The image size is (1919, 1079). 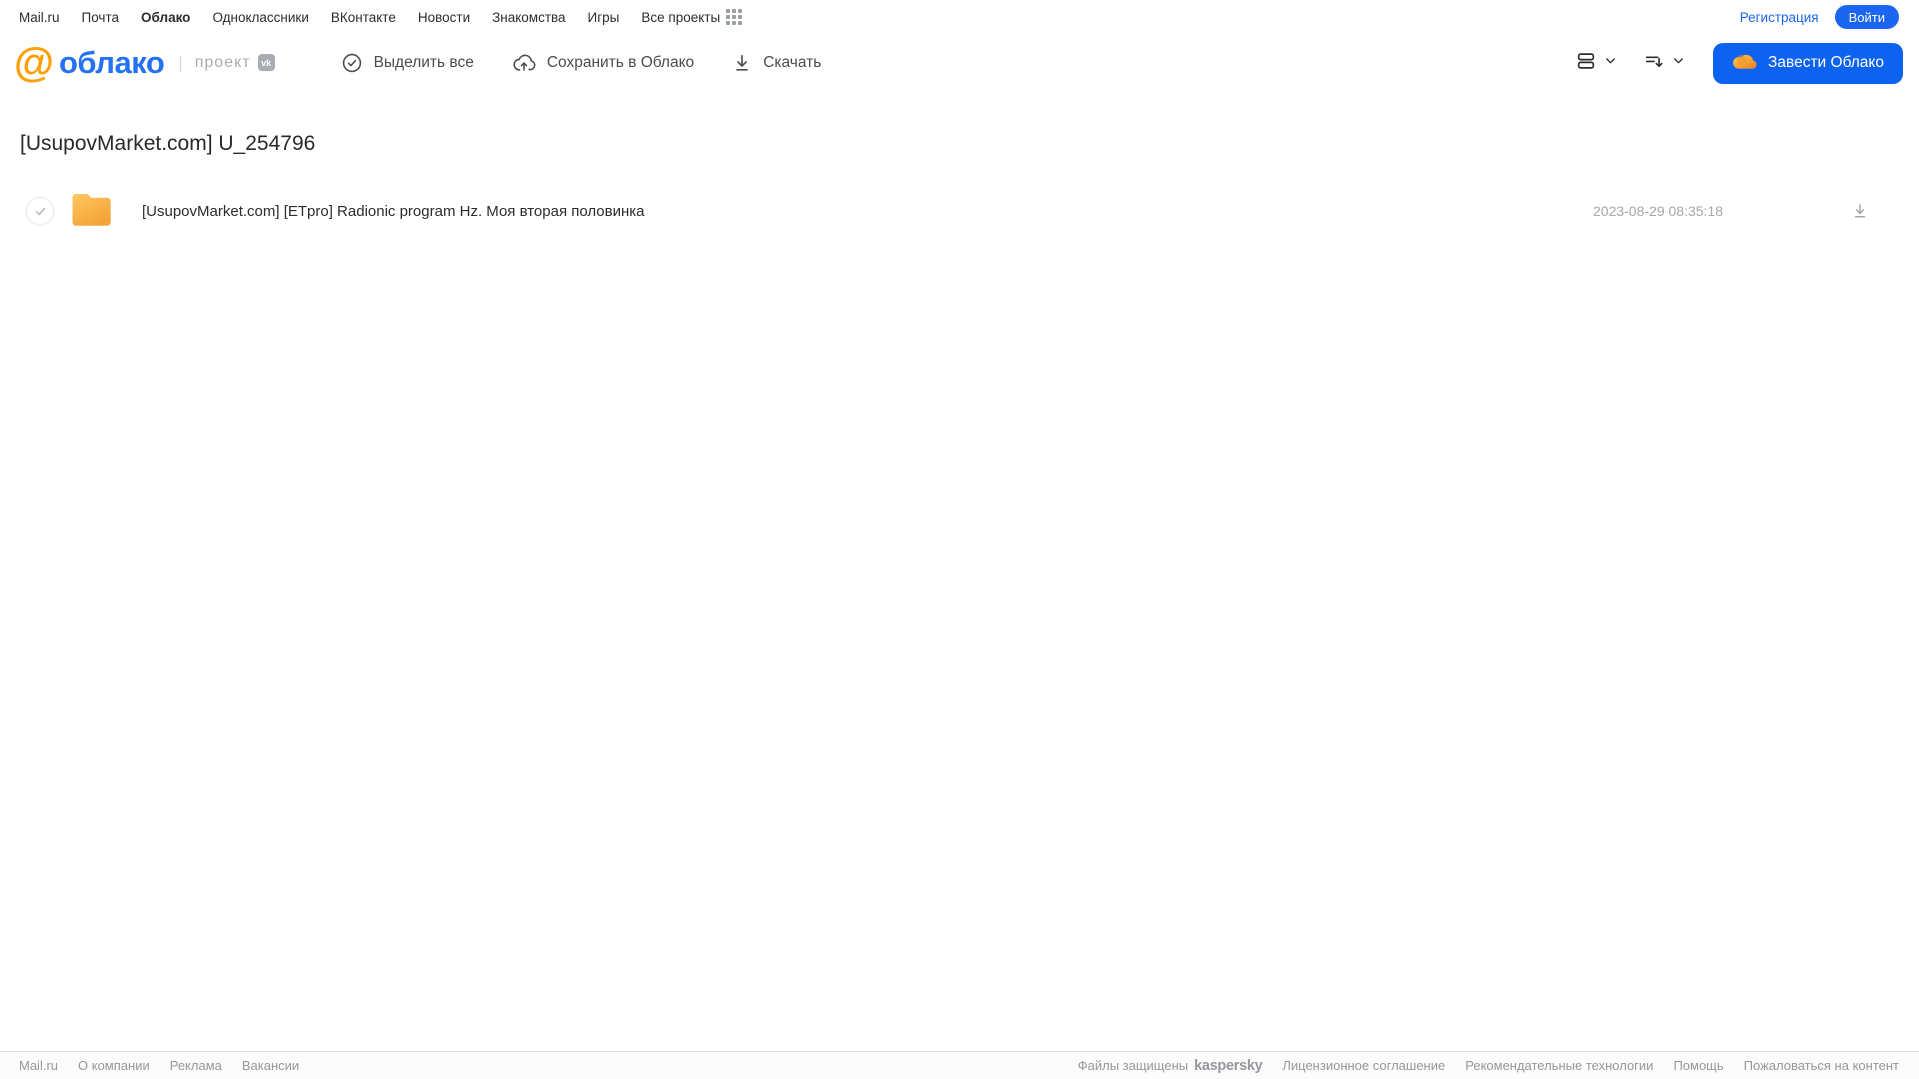 What do you see at coordinates (1133, 1065) in the screenshot?
I see `kaspersky-protected-label: Файлы защищены` at bounding box center [1133, 1065].